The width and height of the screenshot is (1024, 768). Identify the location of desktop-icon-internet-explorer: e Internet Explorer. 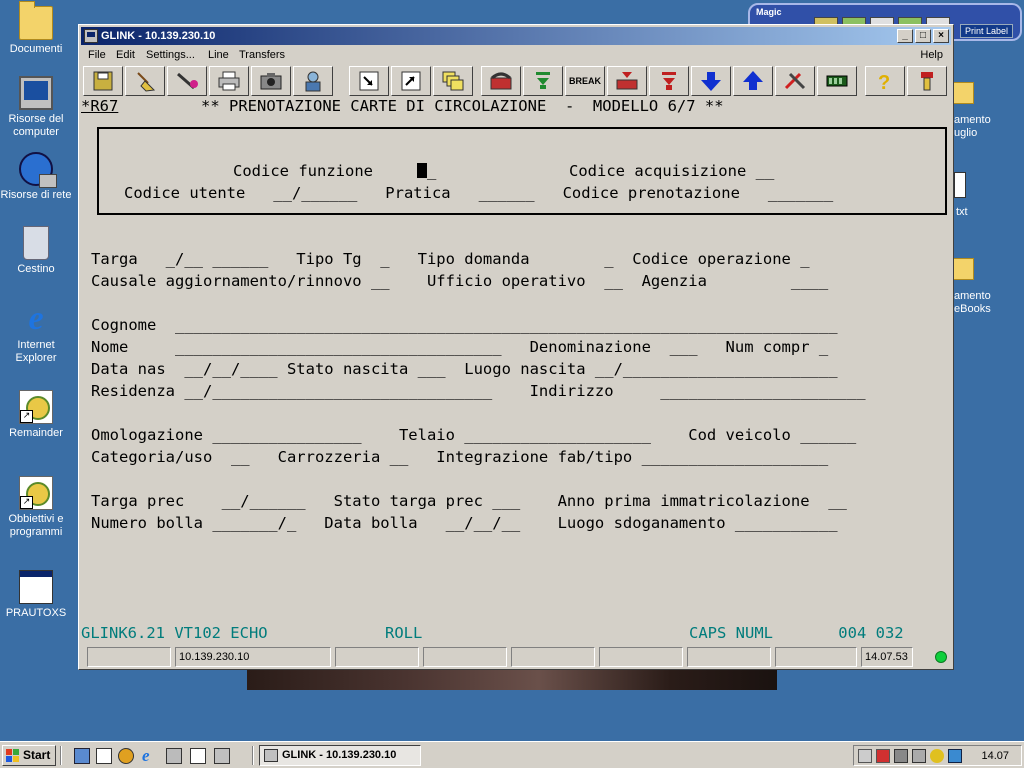
(37, 333).